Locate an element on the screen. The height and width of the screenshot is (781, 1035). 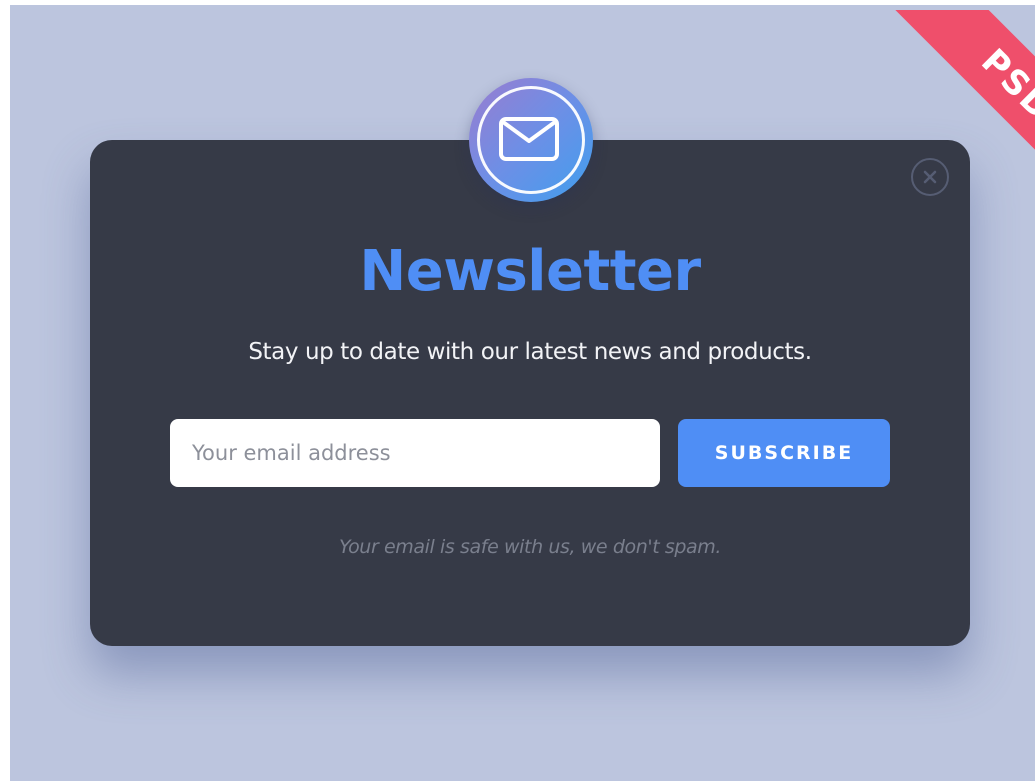
close-icon is located at coordinates (930, 177).